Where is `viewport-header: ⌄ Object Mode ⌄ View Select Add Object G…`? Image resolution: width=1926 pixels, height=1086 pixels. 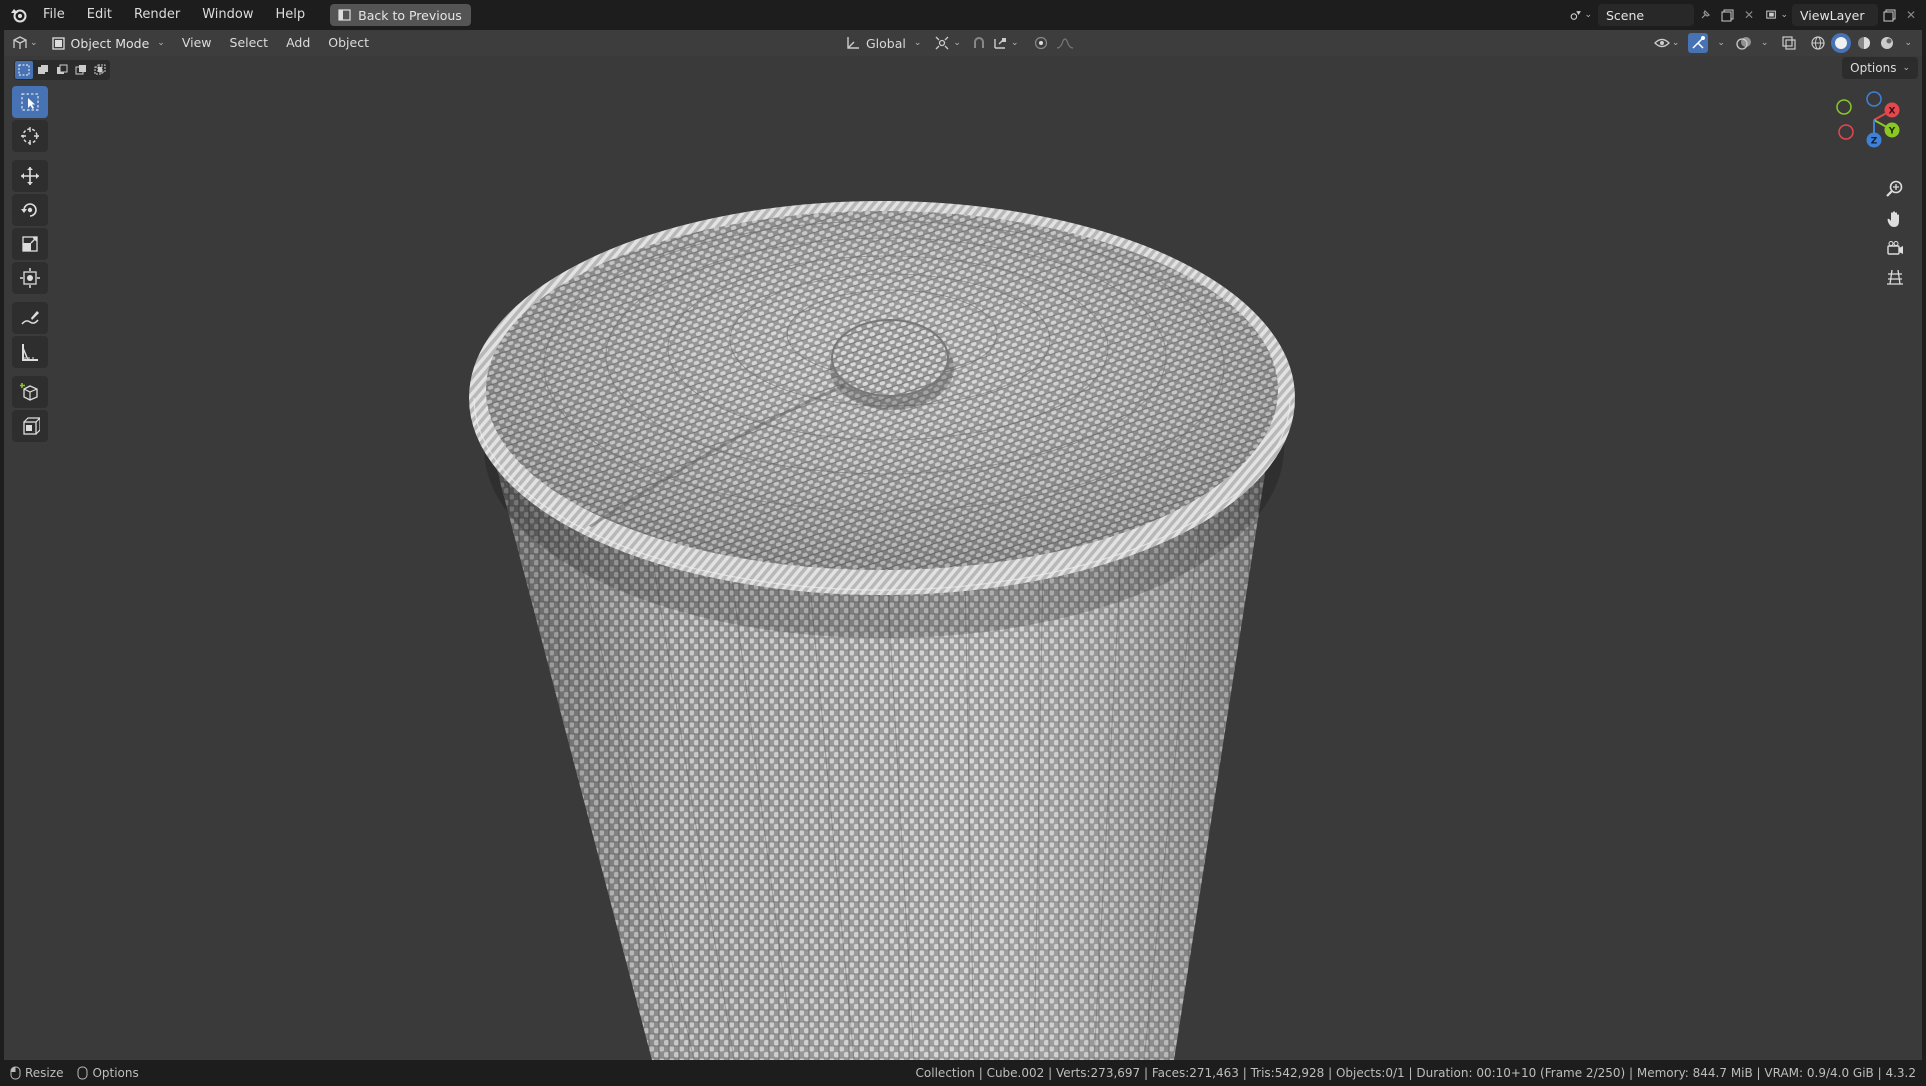 viewport-header: ⌄ Object Mode ⌄ View Select Add Object G… is located at coordinates (963, 43).